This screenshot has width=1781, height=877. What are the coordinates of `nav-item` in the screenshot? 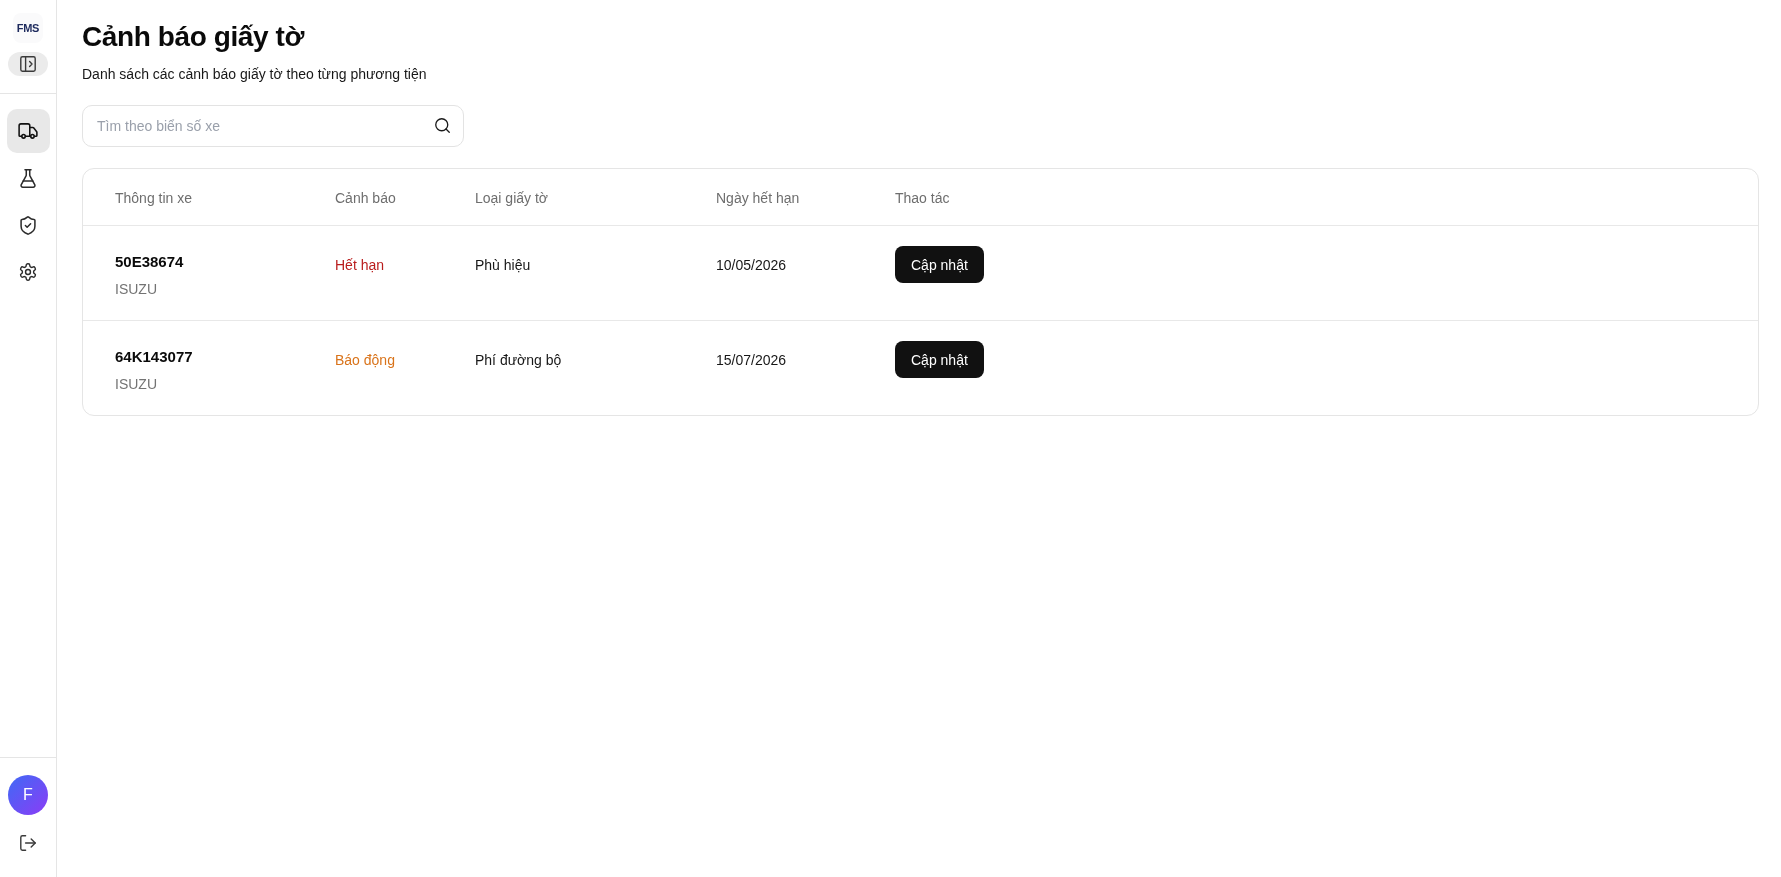 It's located at (28, 131).